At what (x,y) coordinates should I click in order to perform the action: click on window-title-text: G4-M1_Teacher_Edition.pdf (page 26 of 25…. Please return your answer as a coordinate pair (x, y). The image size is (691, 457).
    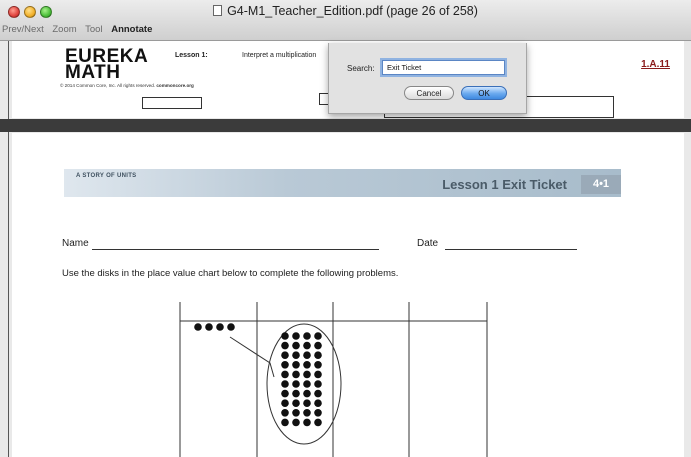
    Looking at the image, I should click on (352, 11).